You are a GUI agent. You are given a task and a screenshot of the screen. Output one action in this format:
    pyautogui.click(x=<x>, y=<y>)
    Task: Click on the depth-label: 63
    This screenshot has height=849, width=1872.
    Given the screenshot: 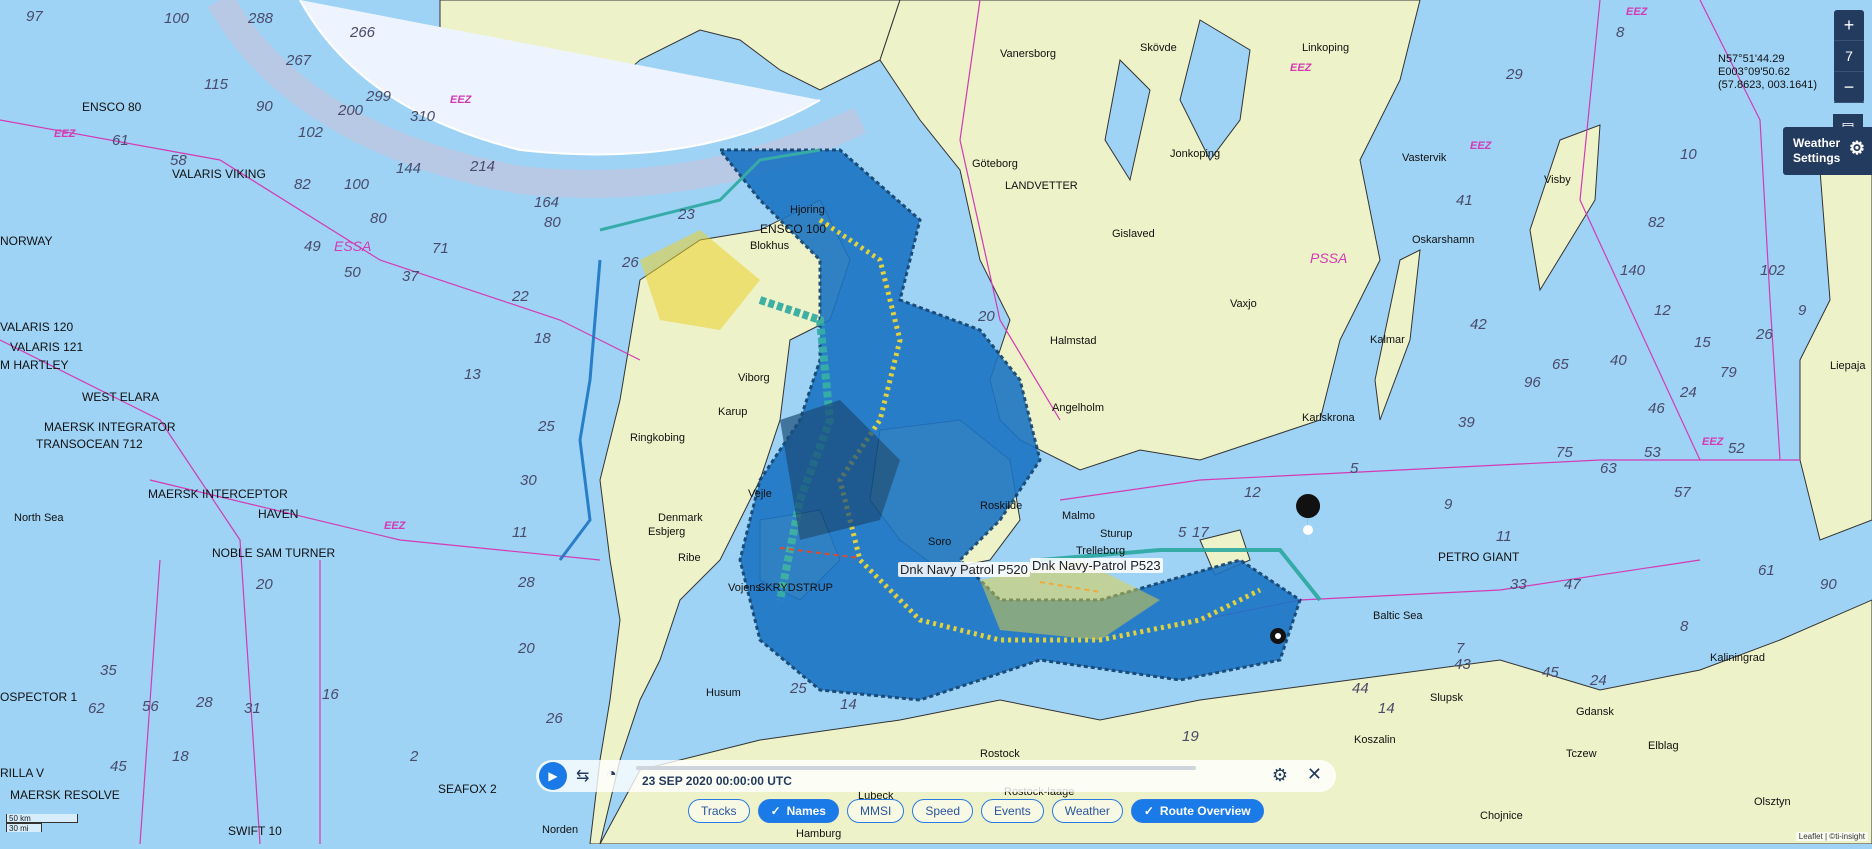 What is the action you would take?
    pyautogui.click(x=1608, y=468)
    